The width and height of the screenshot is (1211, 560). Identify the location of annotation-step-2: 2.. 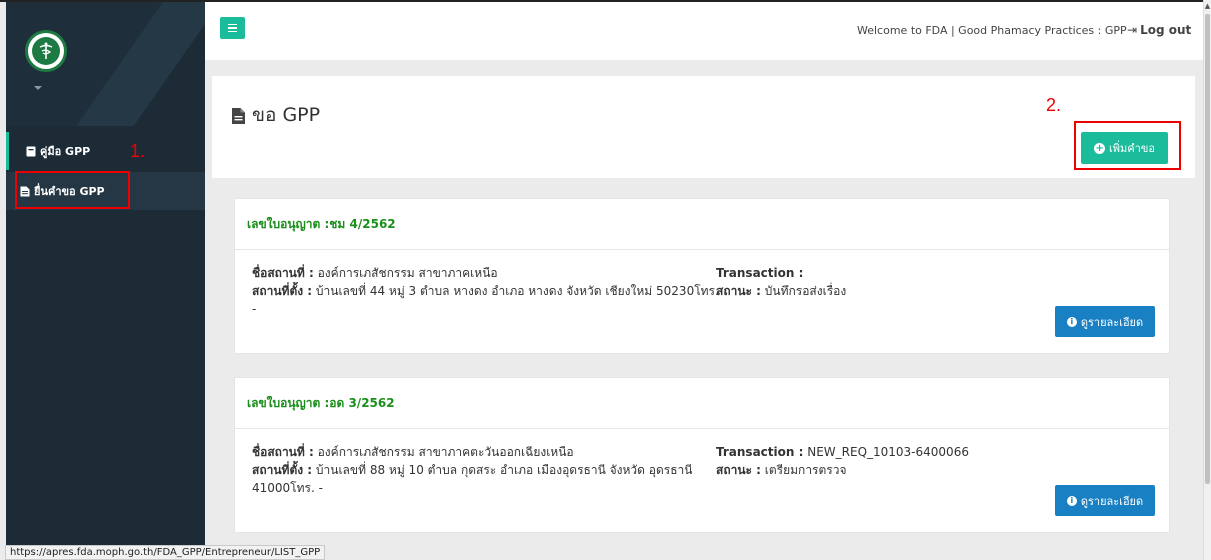
(1054, 105).